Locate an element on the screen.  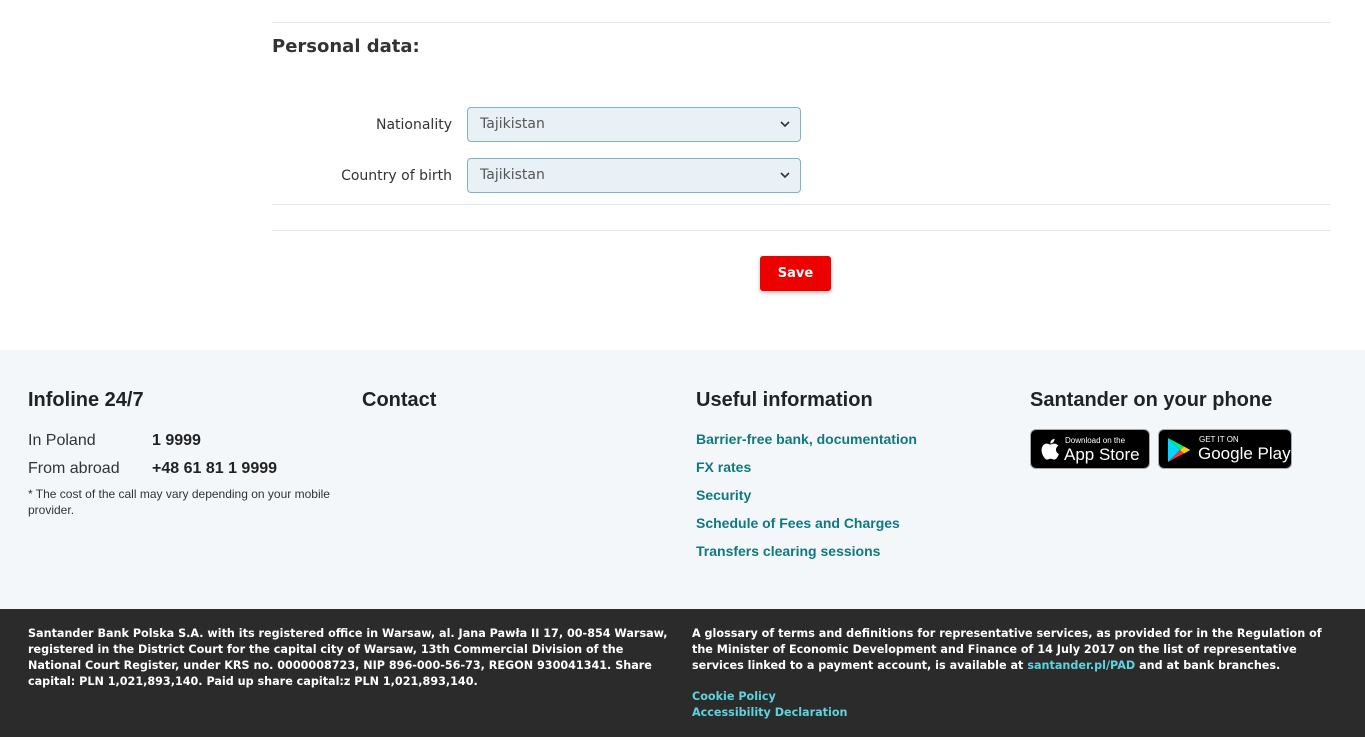
link-barrier-free-bank: Barrier-free bank, documentation is located at coordinates (806, 439).